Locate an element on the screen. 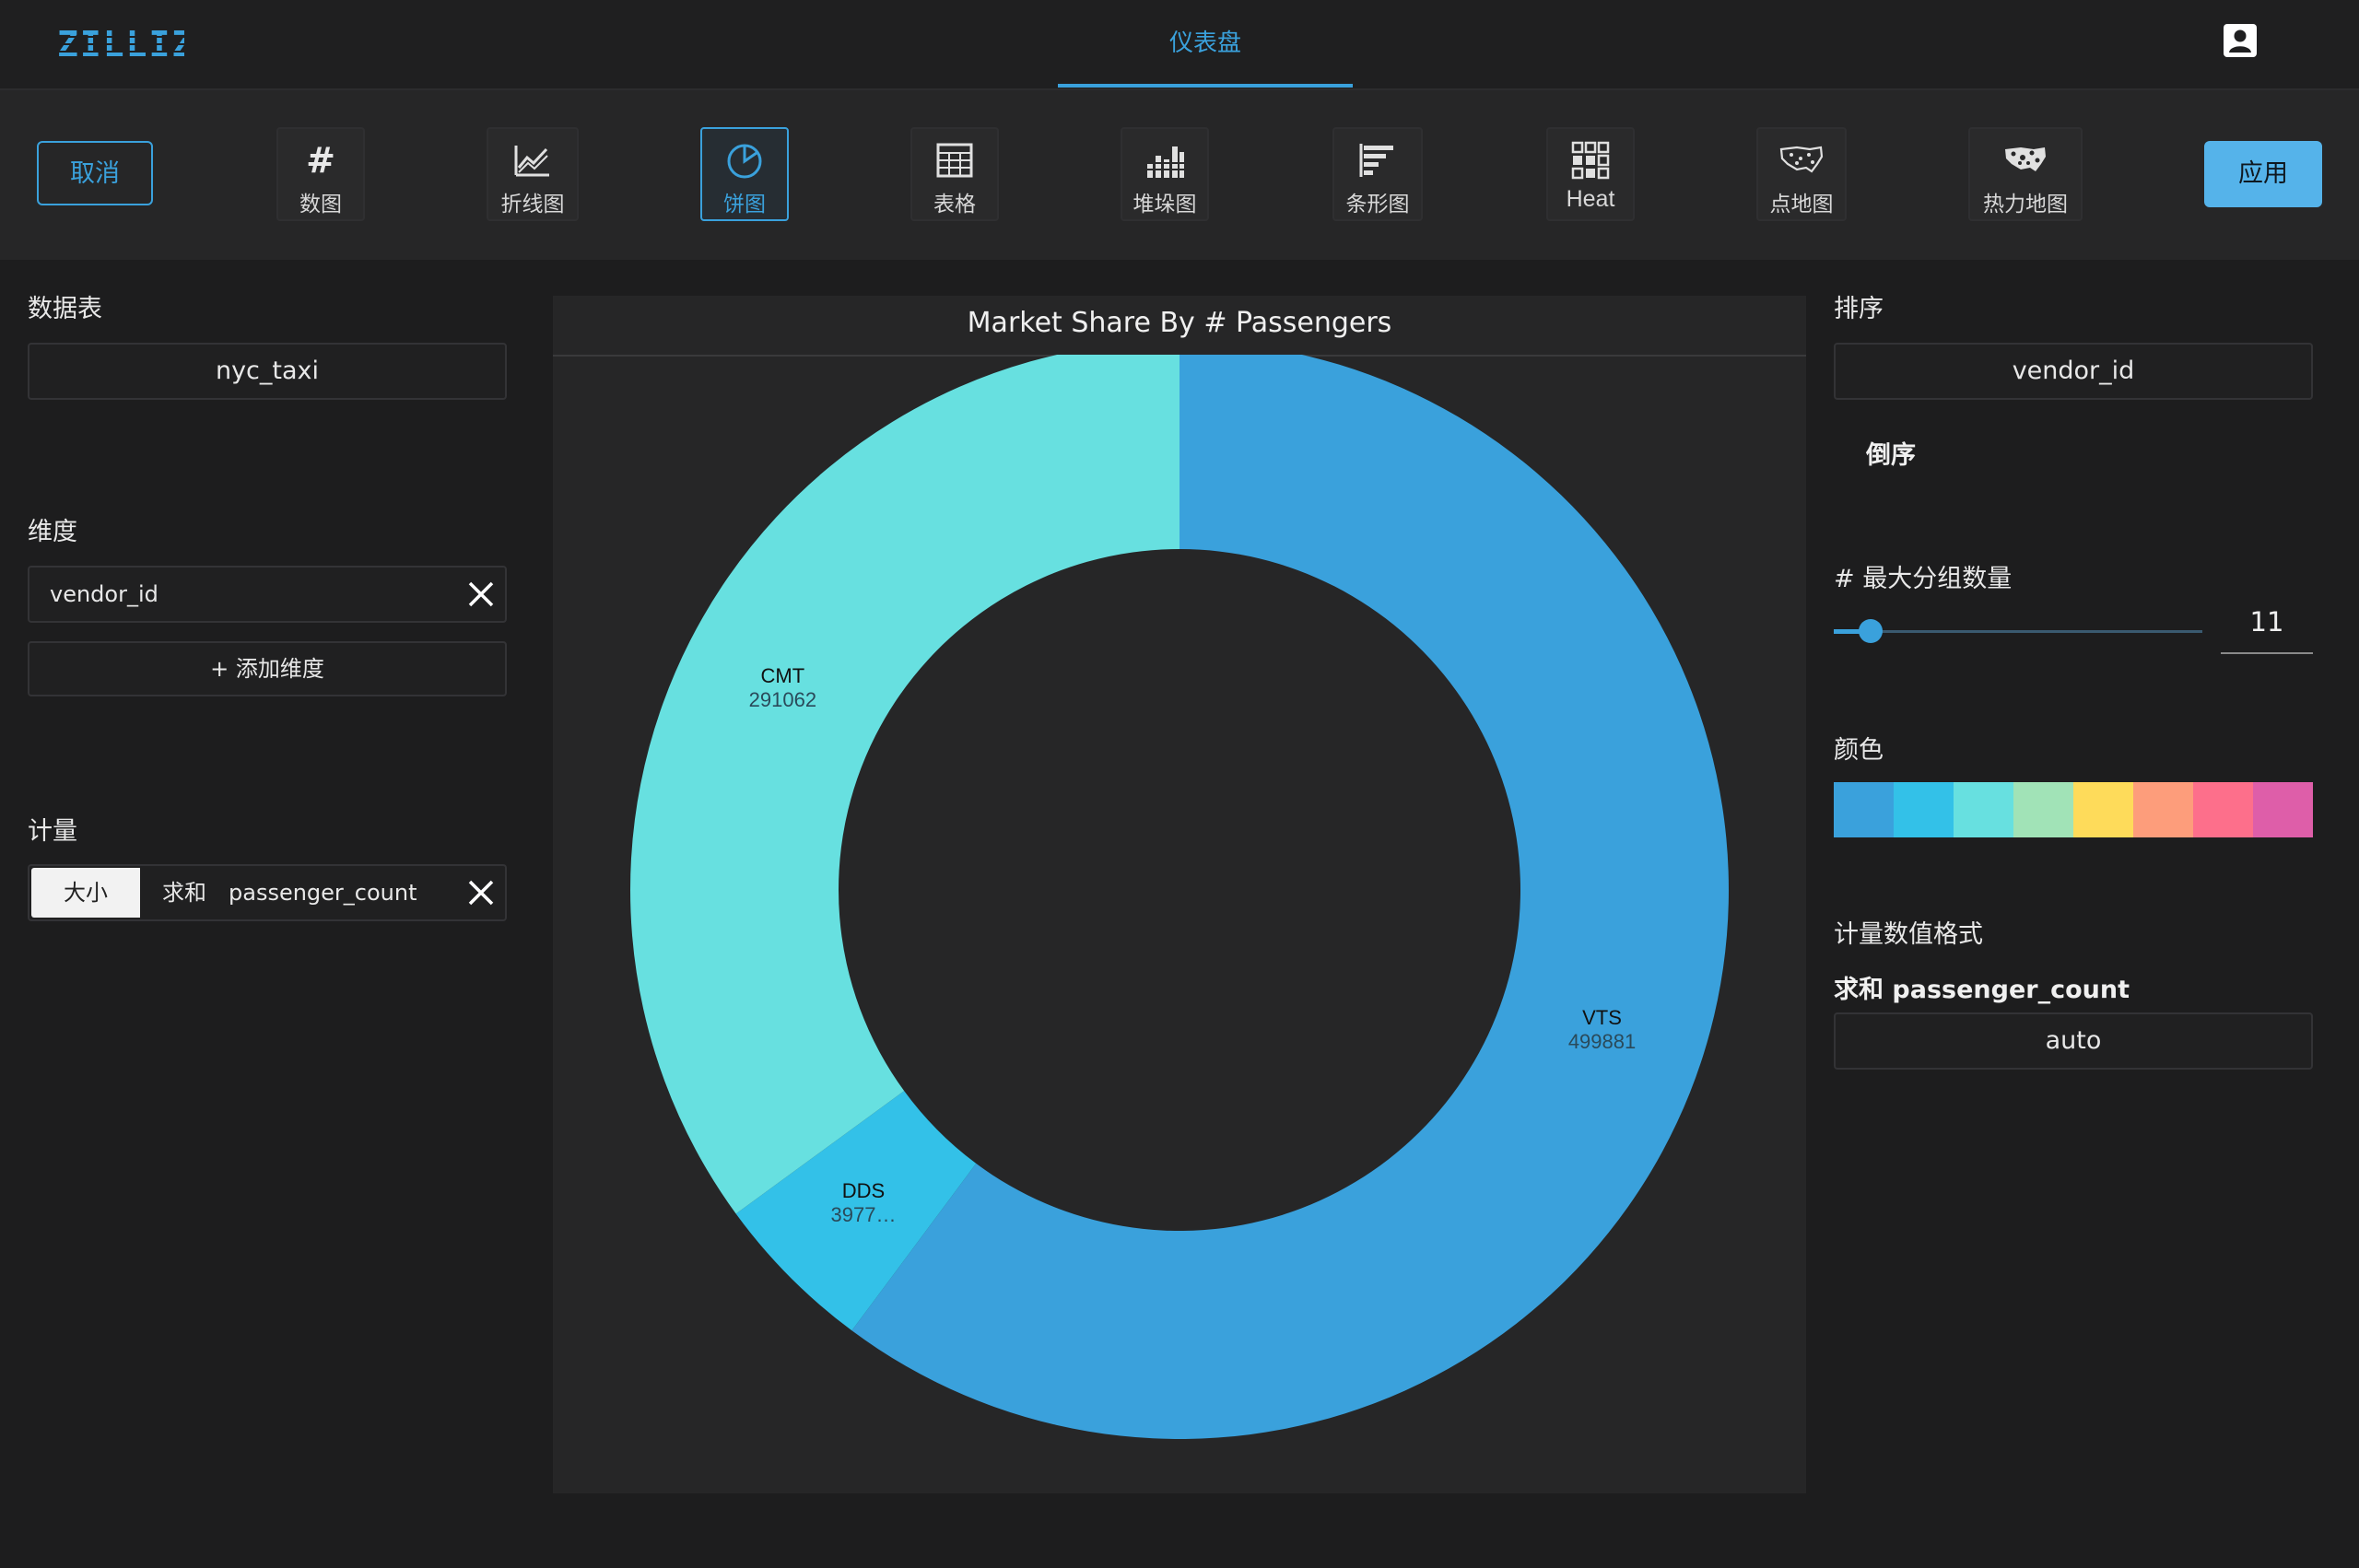 This screenshot has height=1568, width=2359. measure-format-select: auto is located at coordinates (2073, 1041).